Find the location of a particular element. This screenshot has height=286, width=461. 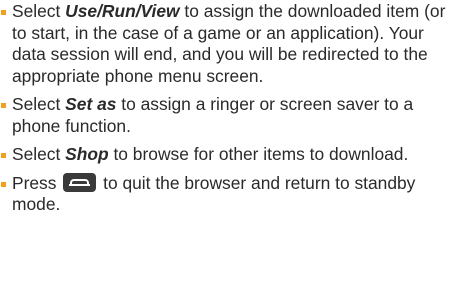

instruction-prefix: Press is located at coordinates (37, 182).